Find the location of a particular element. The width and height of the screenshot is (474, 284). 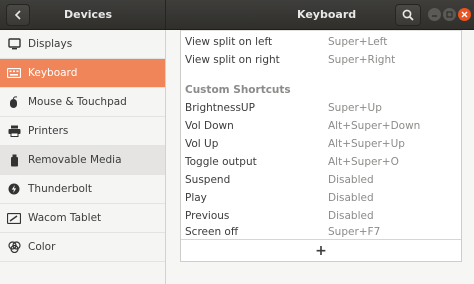

shortcut-name: Toggle output is located at coordinates (221, 162).